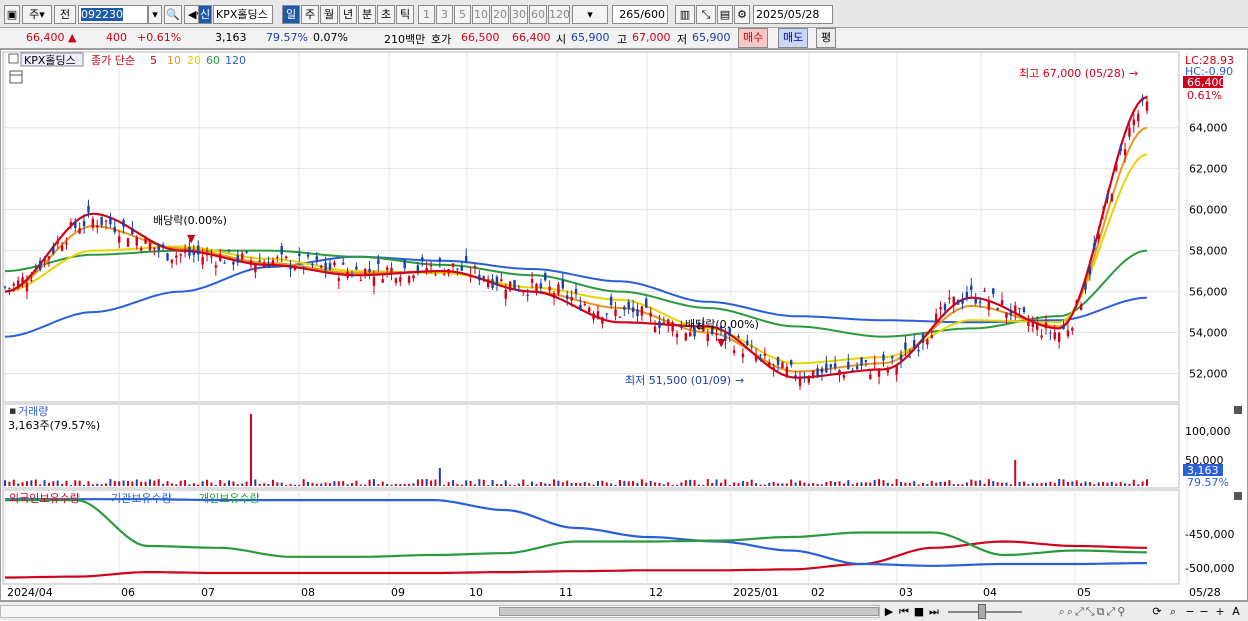 Image resolution: width=1248 pixels, height=621 pixels. What do you see at coordinates (591, 446) in the screenshot?
I see `volume-panel` at bounding box center [591, 446].